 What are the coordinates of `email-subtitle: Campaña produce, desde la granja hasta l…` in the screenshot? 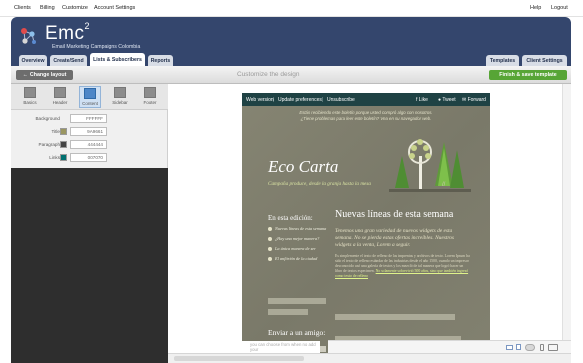 It's located at (319, 184).